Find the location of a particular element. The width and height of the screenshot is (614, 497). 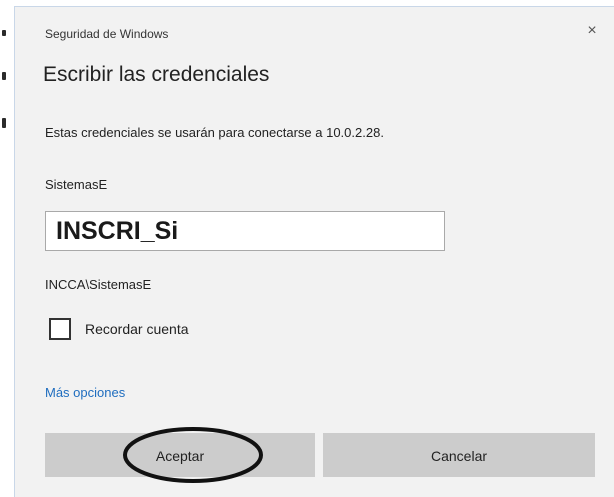

accept-button: Aceptar is located at coordinates (180, 455).